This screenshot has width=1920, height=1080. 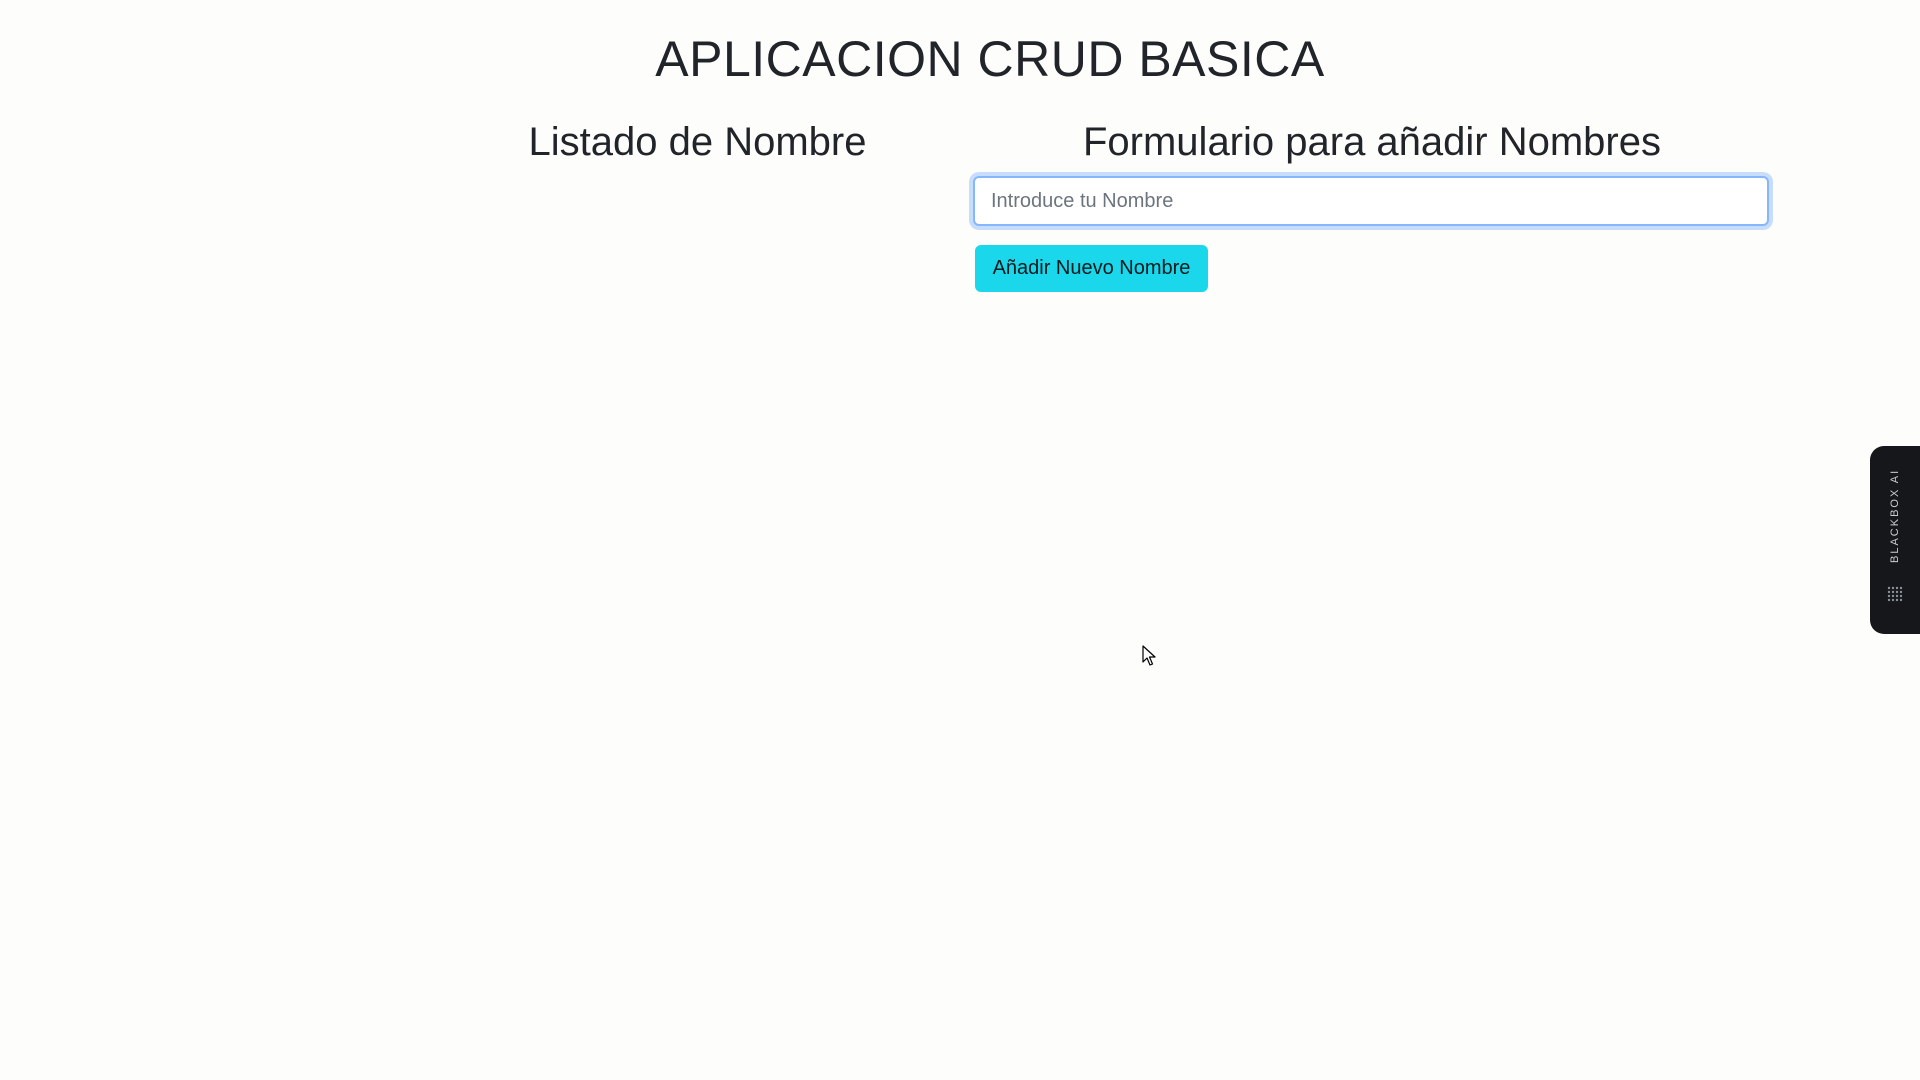 I want to click on form-heading: Formulario para añadir Nombres, so click(x=1371, y=142).